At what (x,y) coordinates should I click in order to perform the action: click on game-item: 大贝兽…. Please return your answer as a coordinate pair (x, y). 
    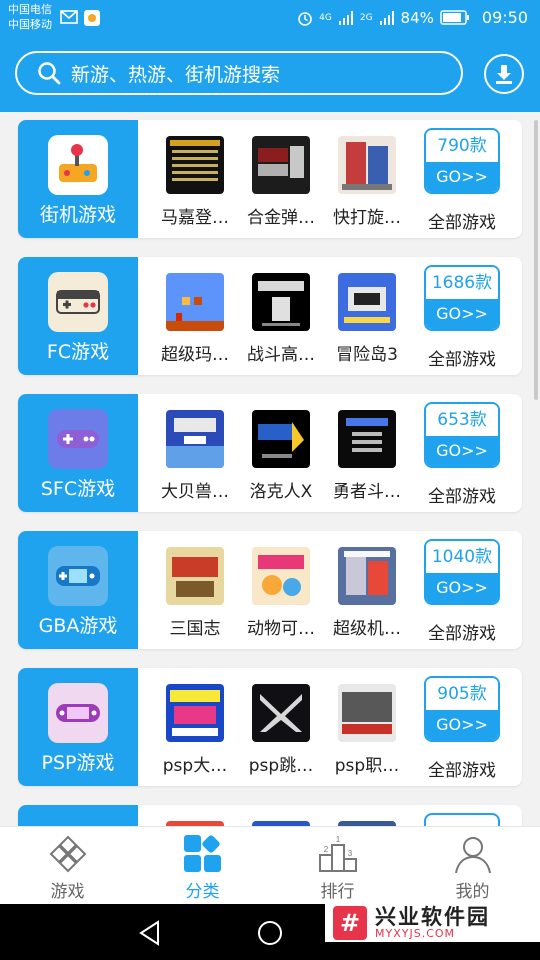
    Looking at the image, I should click on (195, 456).